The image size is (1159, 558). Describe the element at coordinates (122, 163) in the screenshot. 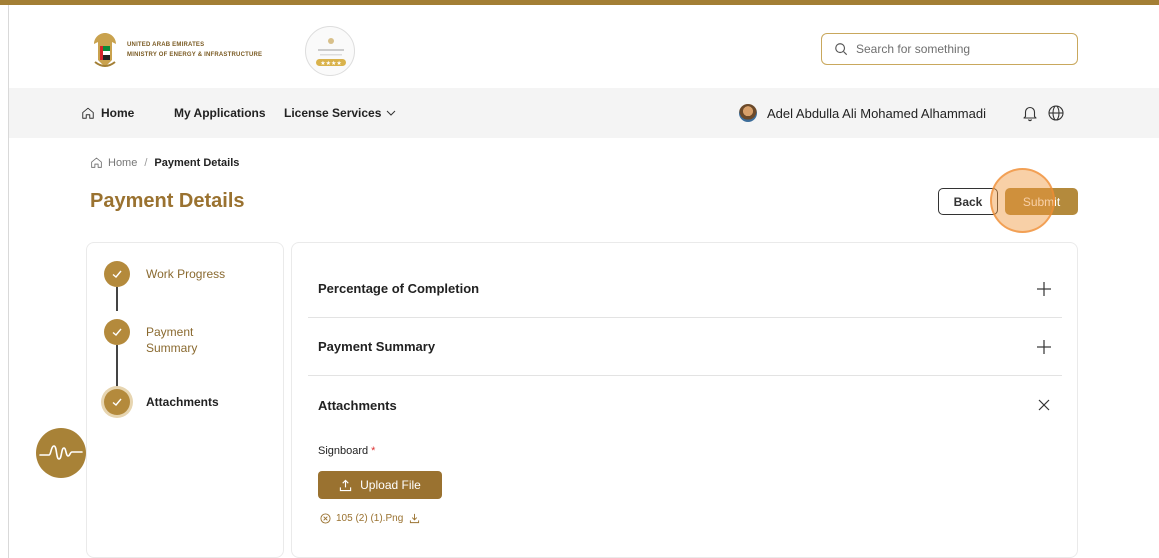

I see `breadcrumb-home: Home` at that location.